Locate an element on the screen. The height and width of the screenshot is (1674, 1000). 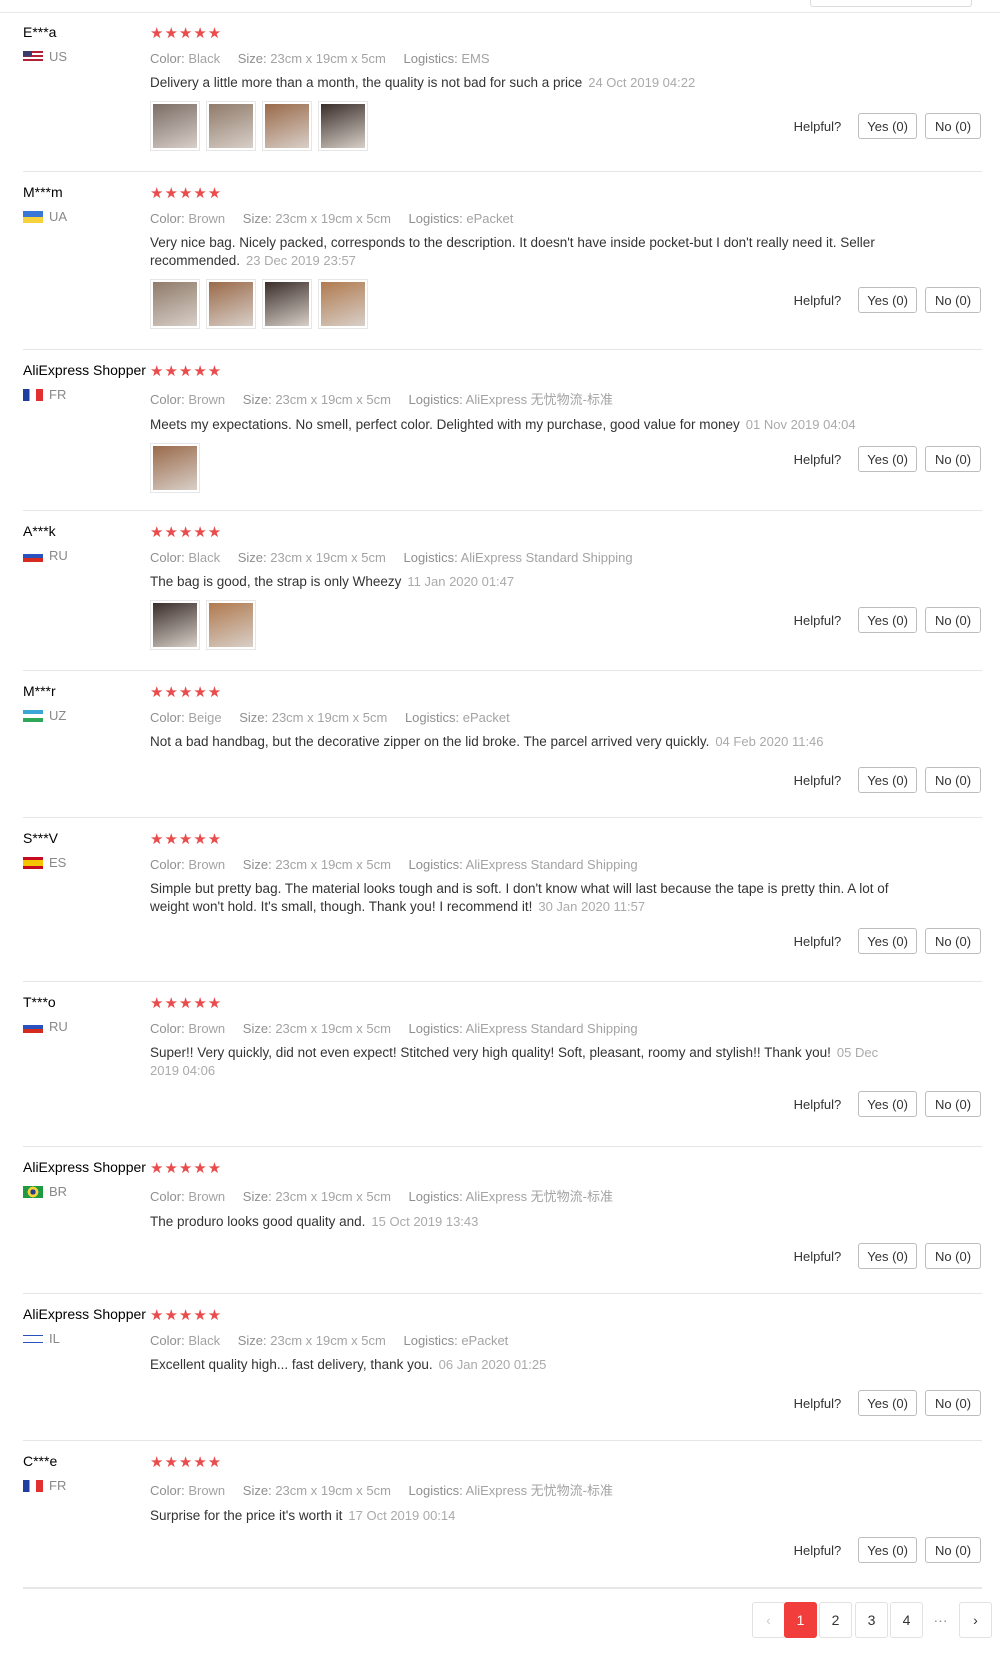
page-button-4: 4 is located at coordinates (906, 1620).